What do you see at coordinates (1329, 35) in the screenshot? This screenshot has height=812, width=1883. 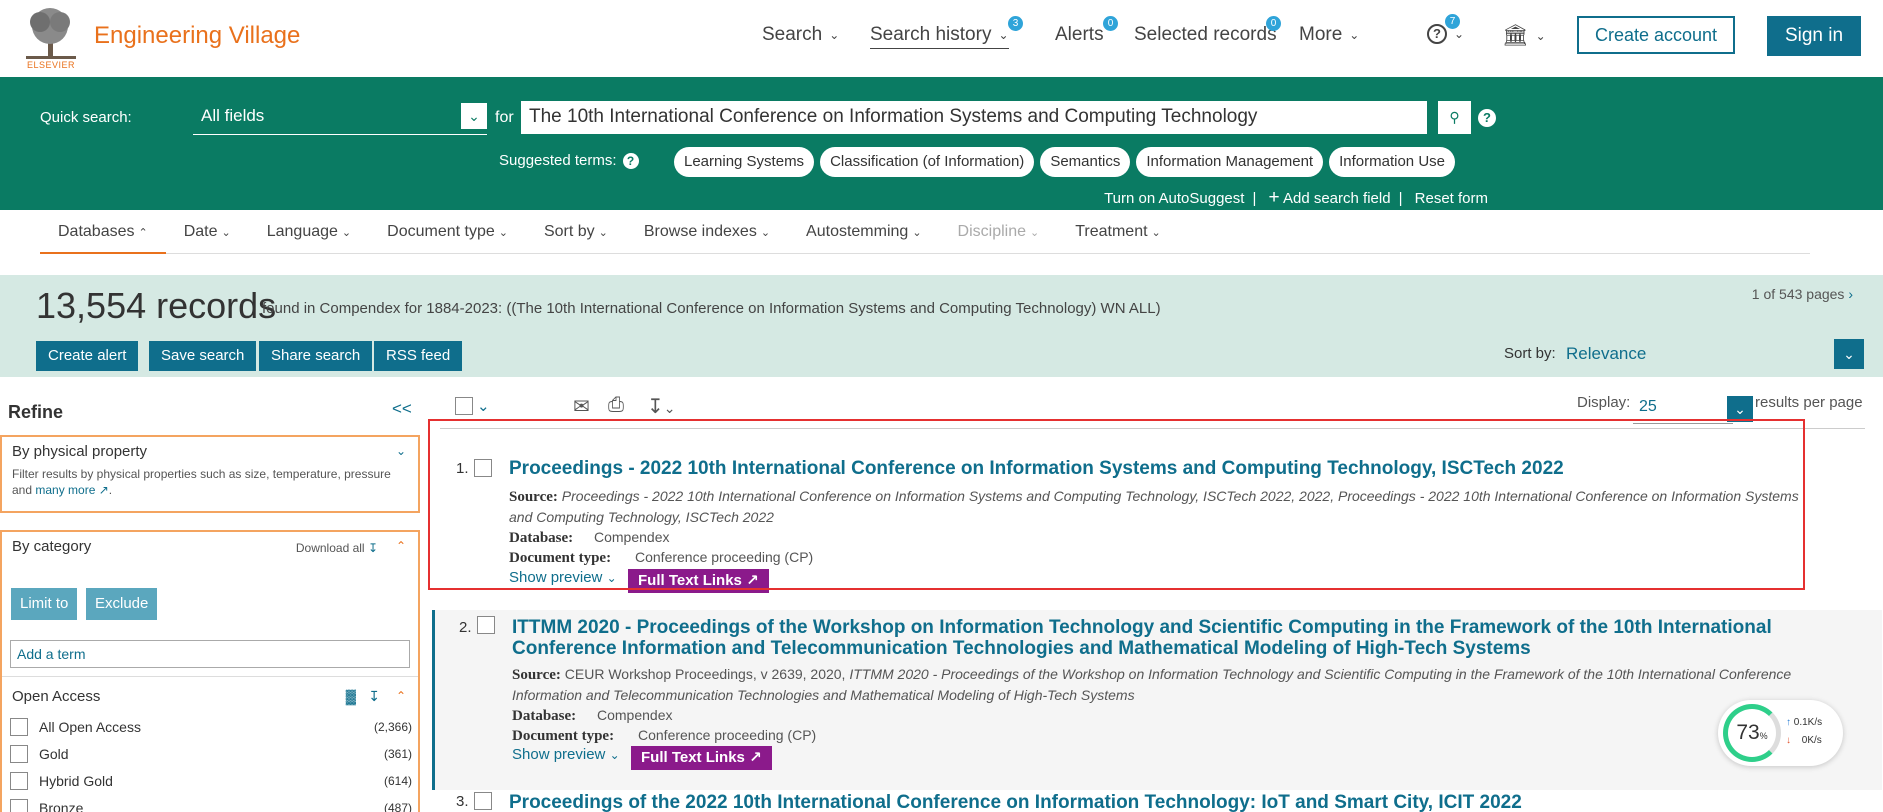 I see `nav-more: More ⌄` at bounding box center [1329, 35].